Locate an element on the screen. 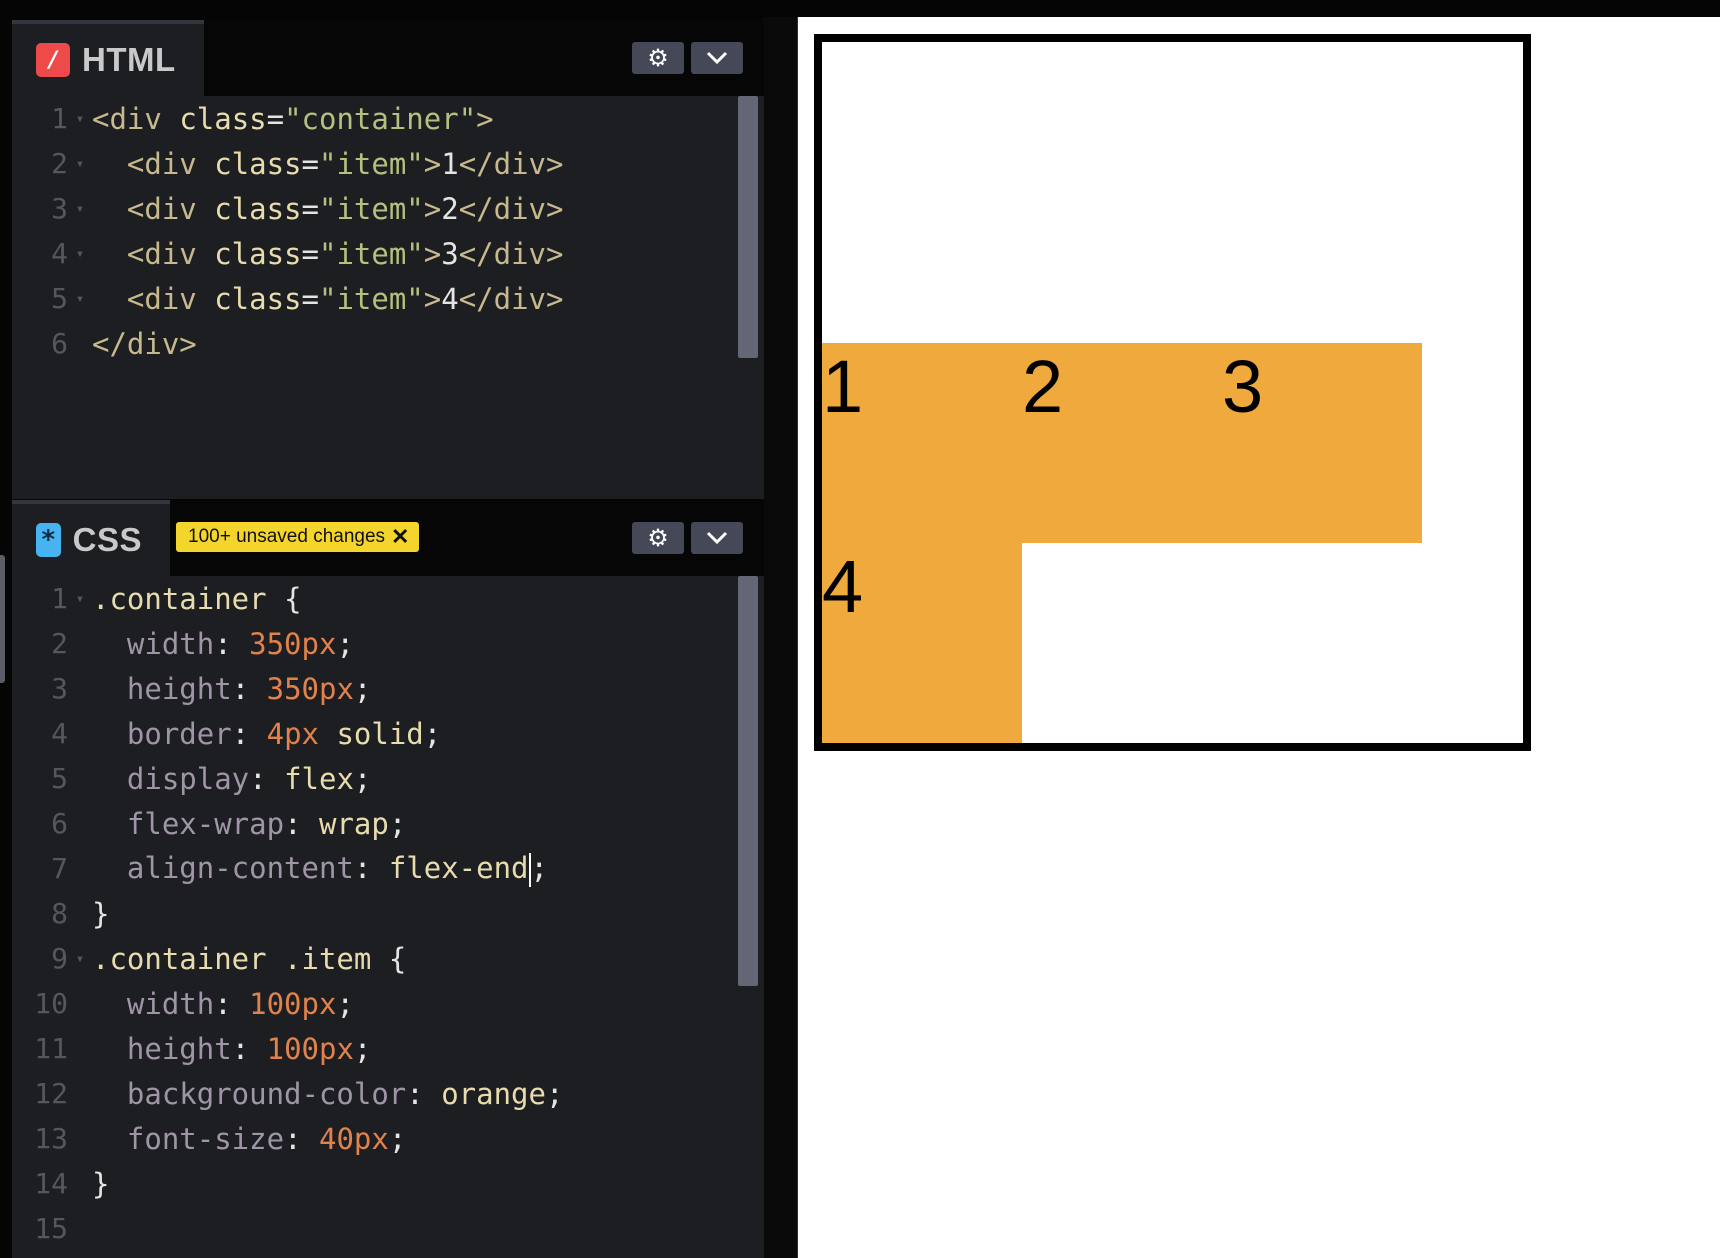 This screenshot has width=1720, height=1258. code-line: 4 border: 4px solid; is located at coordinates (388, 733).